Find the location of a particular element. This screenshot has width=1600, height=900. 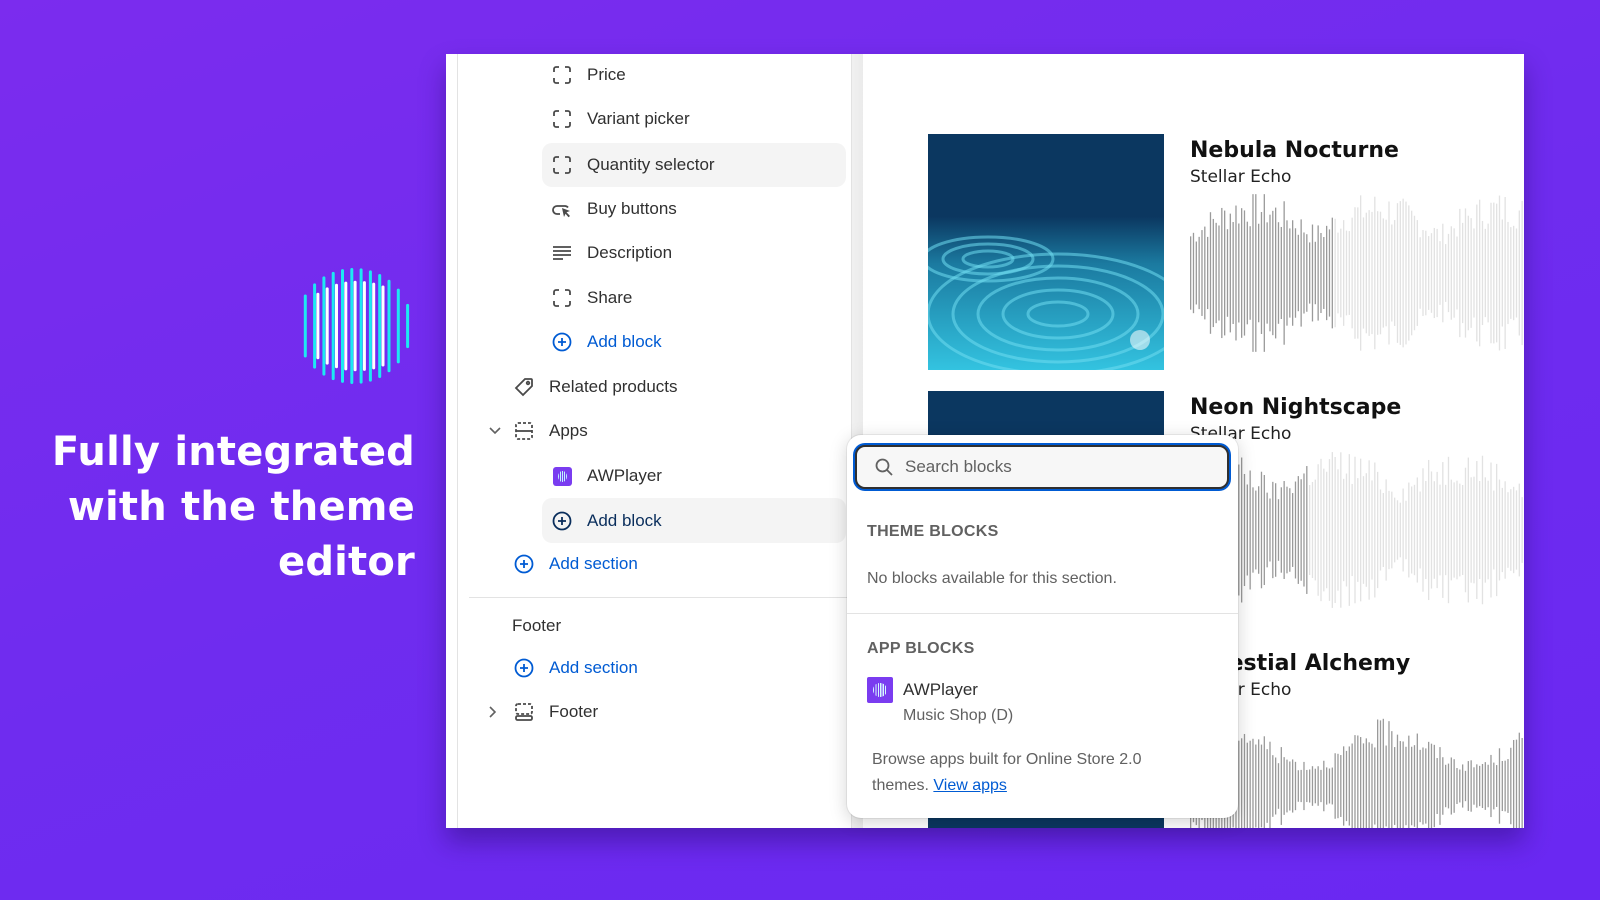

section-footer: Footer is located at coordinates (674, 712).